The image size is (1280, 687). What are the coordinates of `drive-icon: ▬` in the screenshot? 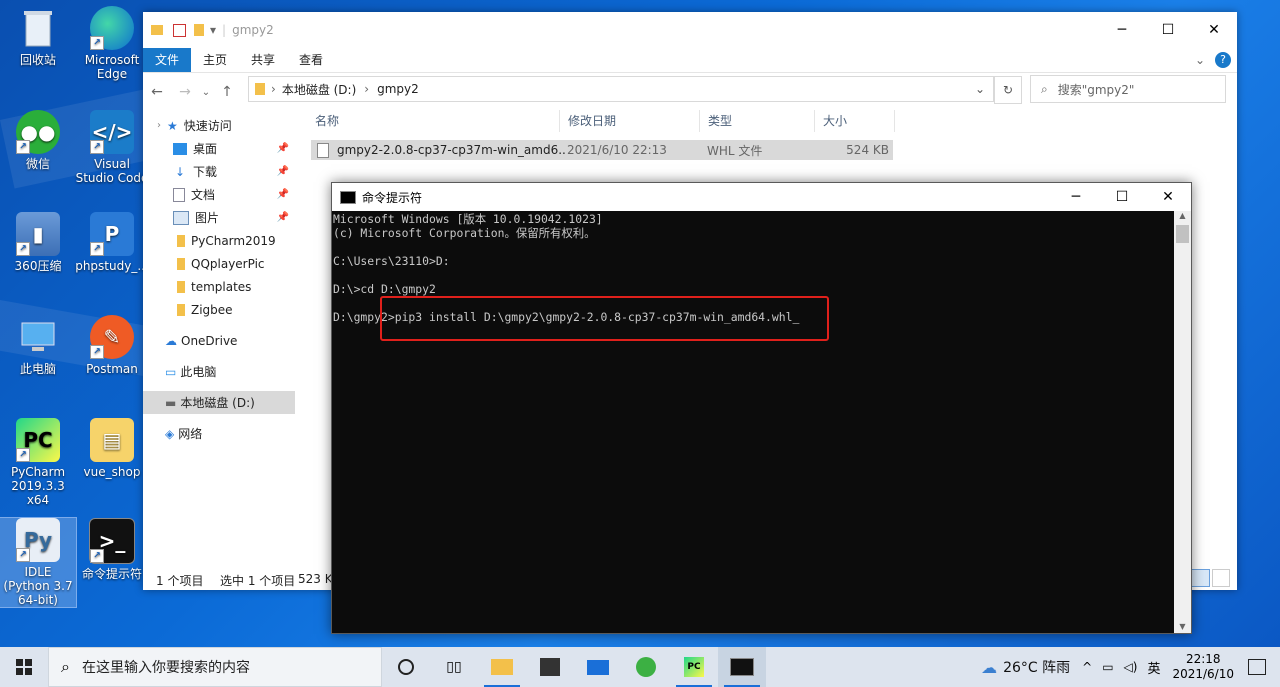 It's located at (171, 402).